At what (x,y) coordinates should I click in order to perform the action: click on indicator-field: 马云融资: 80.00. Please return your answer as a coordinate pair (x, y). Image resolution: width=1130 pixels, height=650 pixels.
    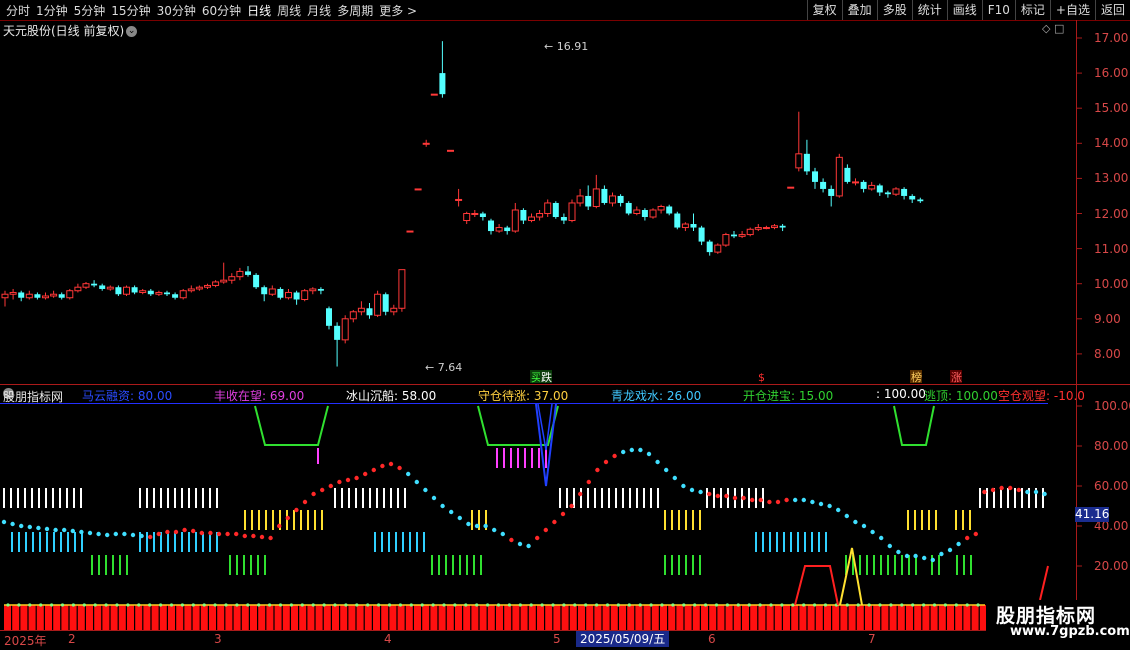
    Looking at the image, I should click on (127, 396).